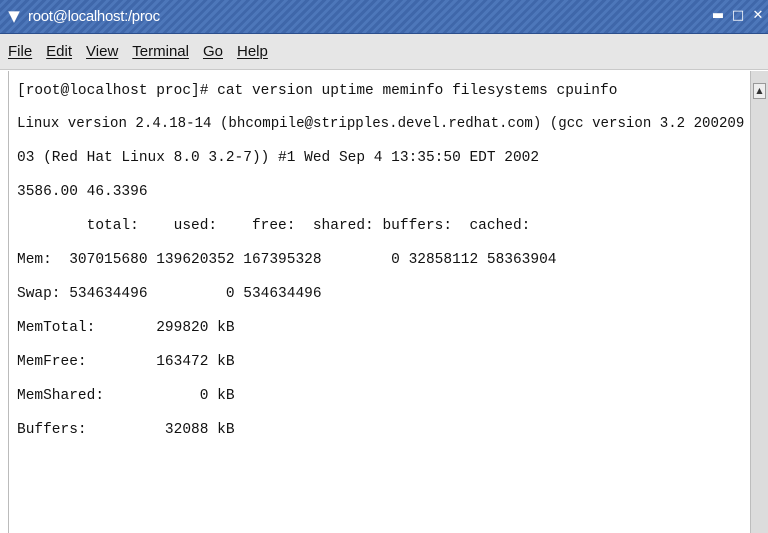  What do you see at coordinates (59, 51) in the screenshot?
I see `menu-edit: Edit` at bounding box center [59, 51].